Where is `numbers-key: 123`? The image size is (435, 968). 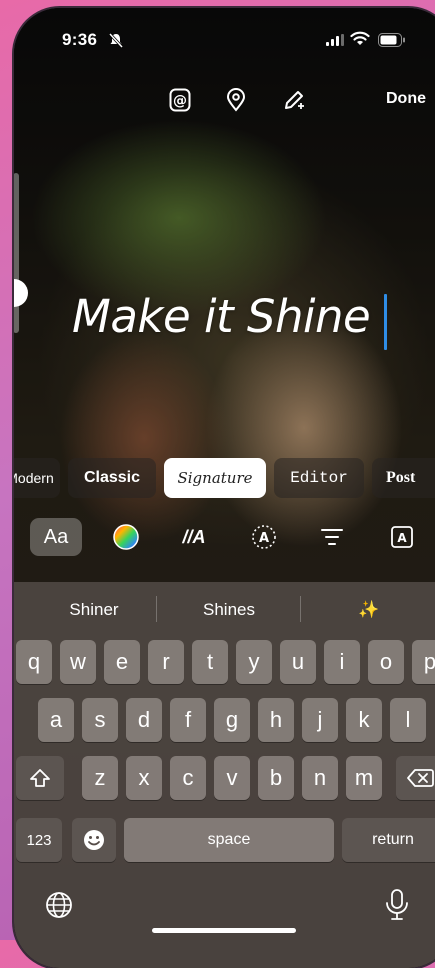
numbers-key: 123 is located at coordinates (39, 840).